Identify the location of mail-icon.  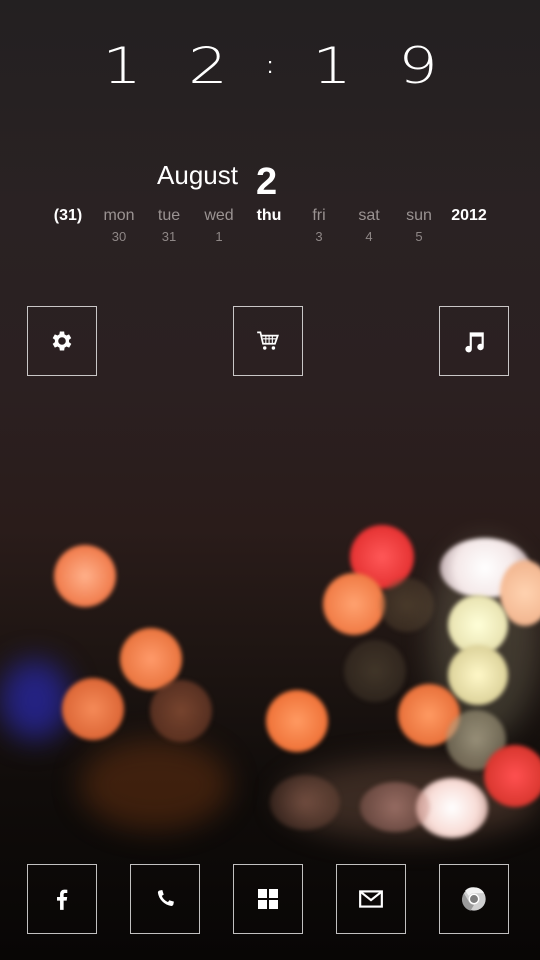
(371, 899).